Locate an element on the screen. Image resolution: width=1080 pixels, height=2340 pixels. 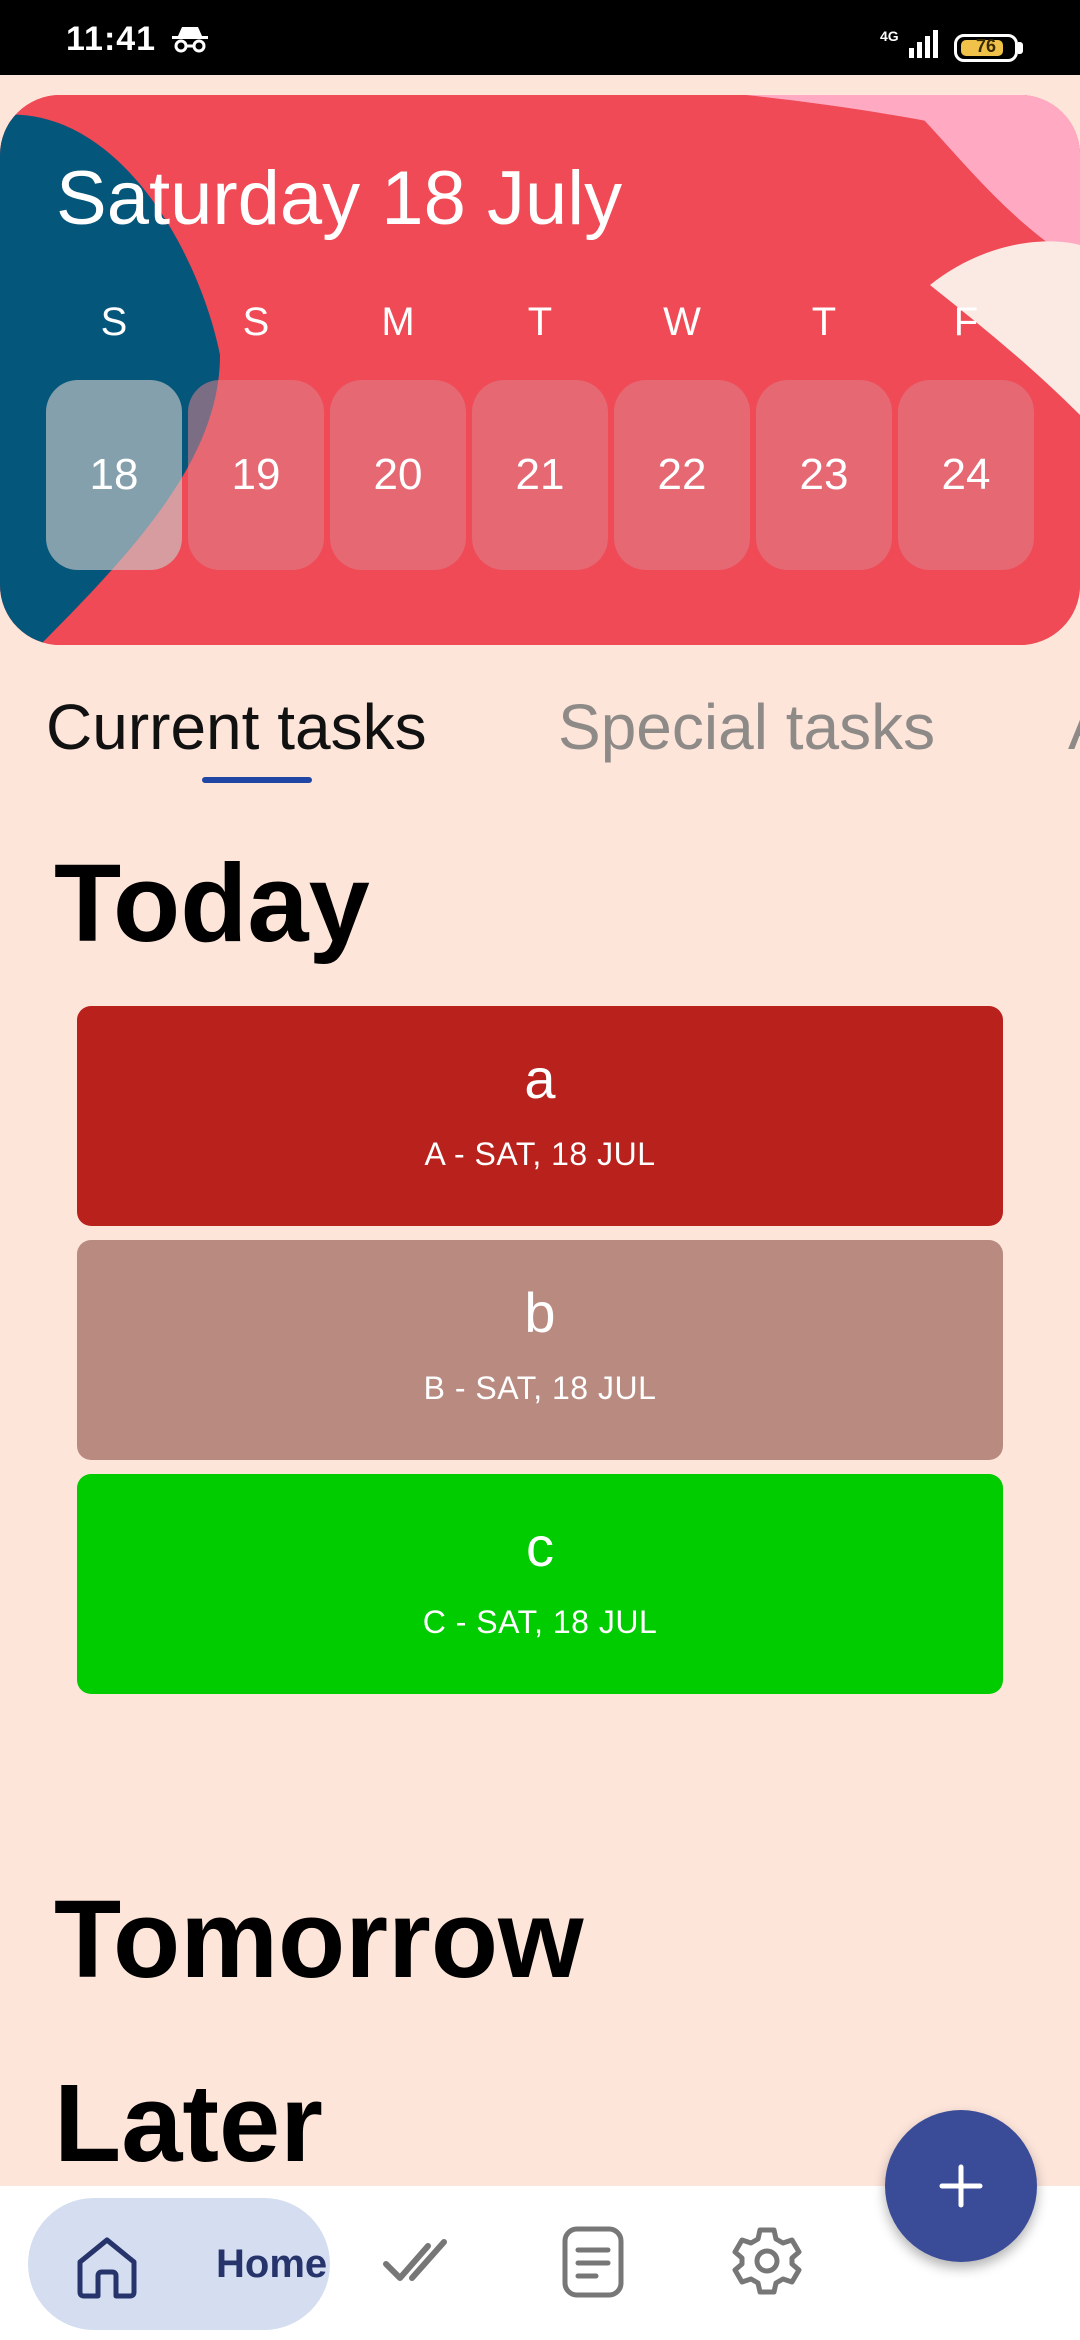
tab-special-tasks: Special tasks is located at coordinates (746, 727).